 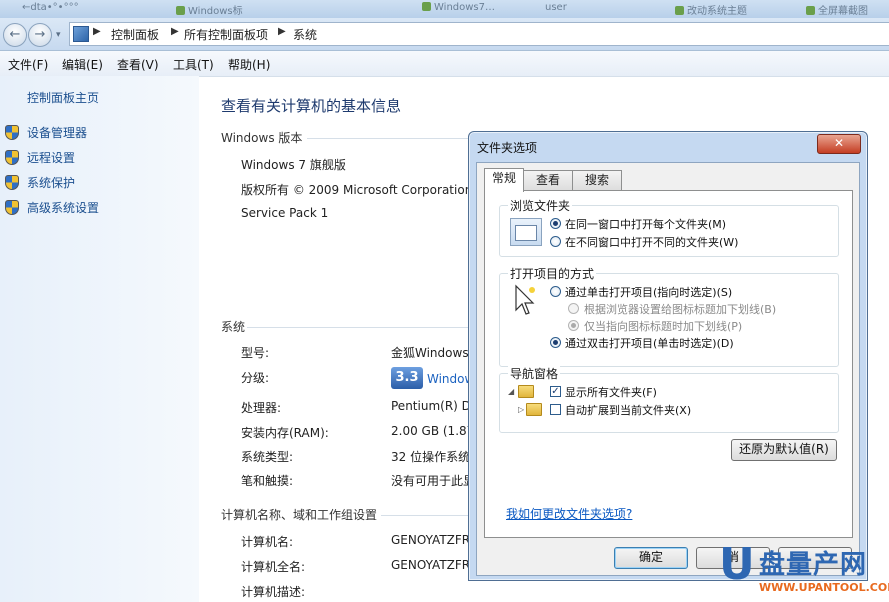 What do you see at coordinates (357, 190) in the screenshot?
I see `copyright-text: 版权所有 © 2009 Microsoft Corporation` at bounding box center [357, 190].